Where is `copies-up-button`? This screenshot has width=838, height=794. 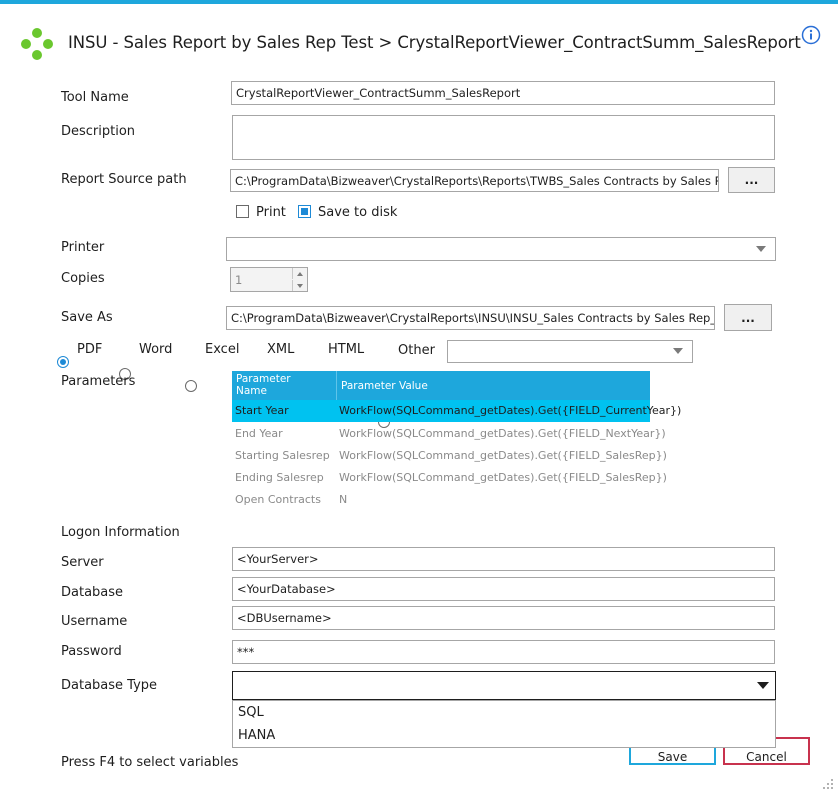 copies-up-button is located at coordinates (299, 273).